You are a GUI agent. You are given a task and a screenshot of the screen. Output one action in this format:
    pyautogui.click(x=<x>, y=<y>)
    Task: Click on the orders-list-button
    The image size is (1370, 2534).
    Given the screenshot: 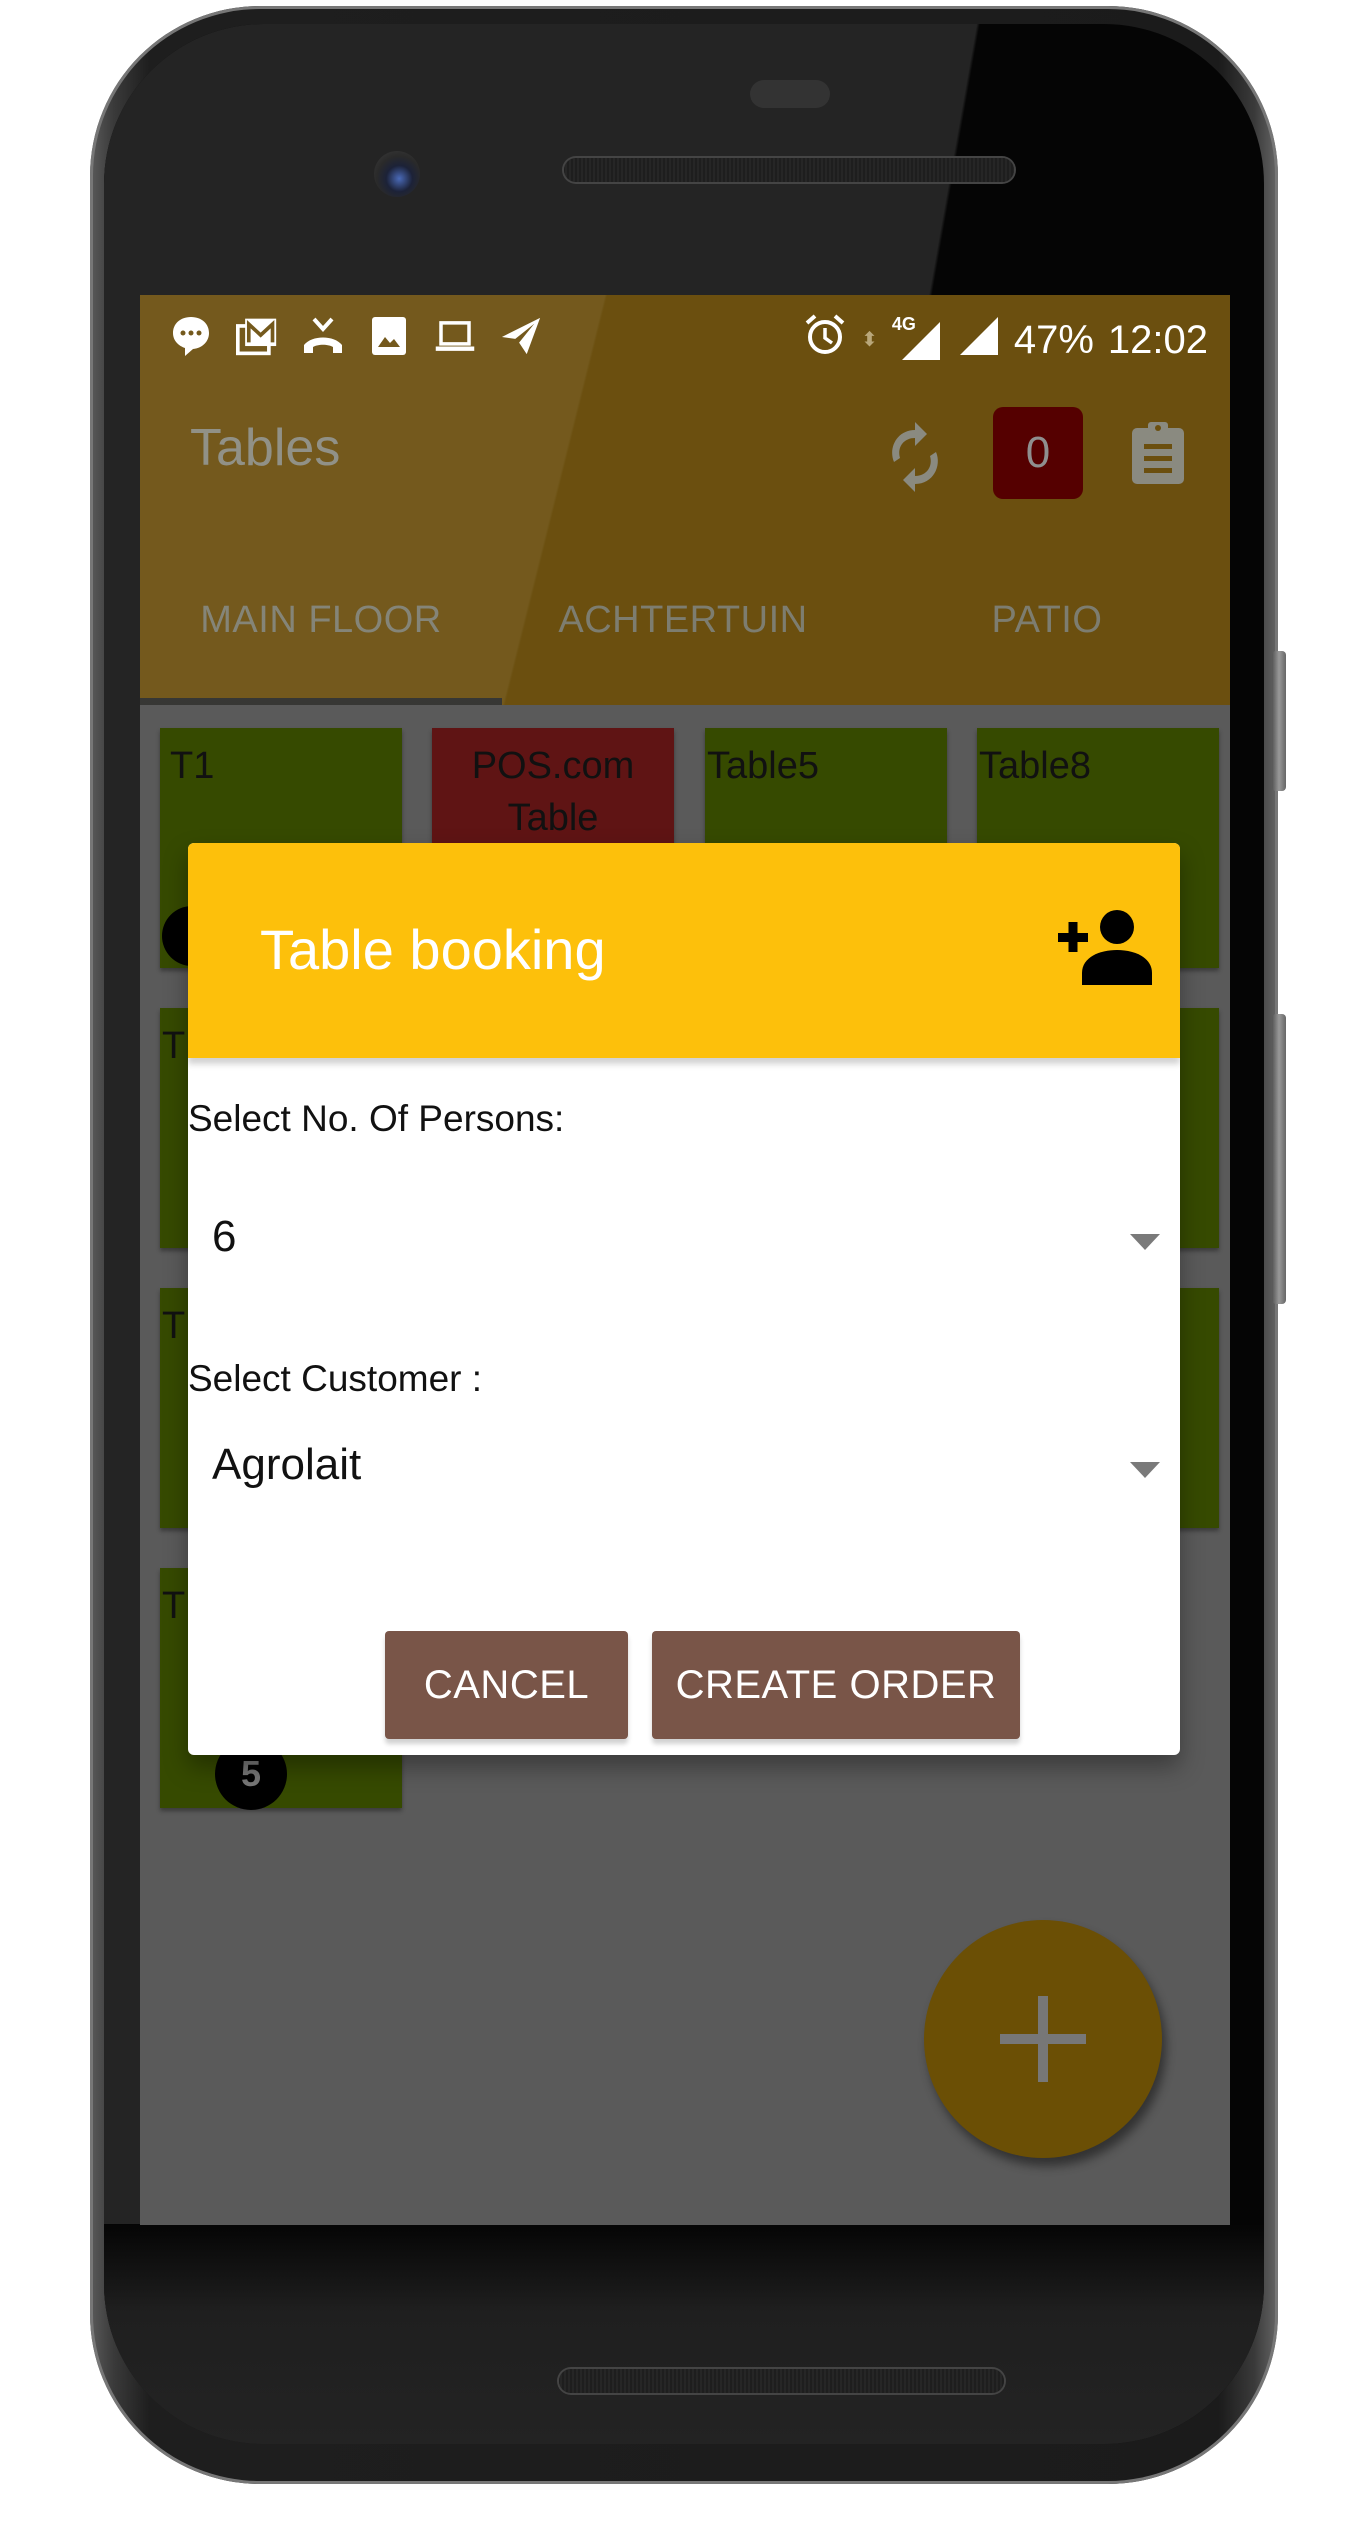 What is the action you would take?
    pyautogui.click(x=1158, y=453)
    